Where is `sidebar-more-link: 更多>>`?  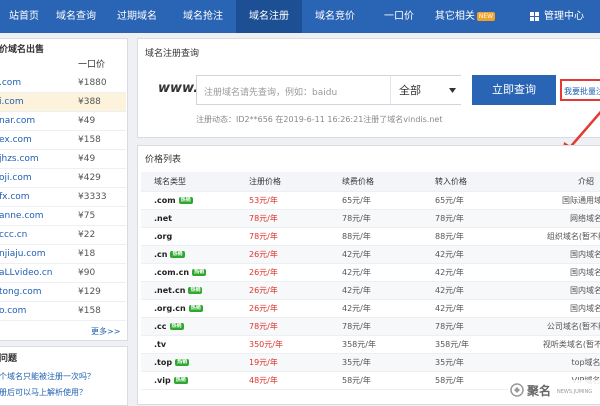 sidebar-more-link: 更多>> is located at coordinates (105, 331).